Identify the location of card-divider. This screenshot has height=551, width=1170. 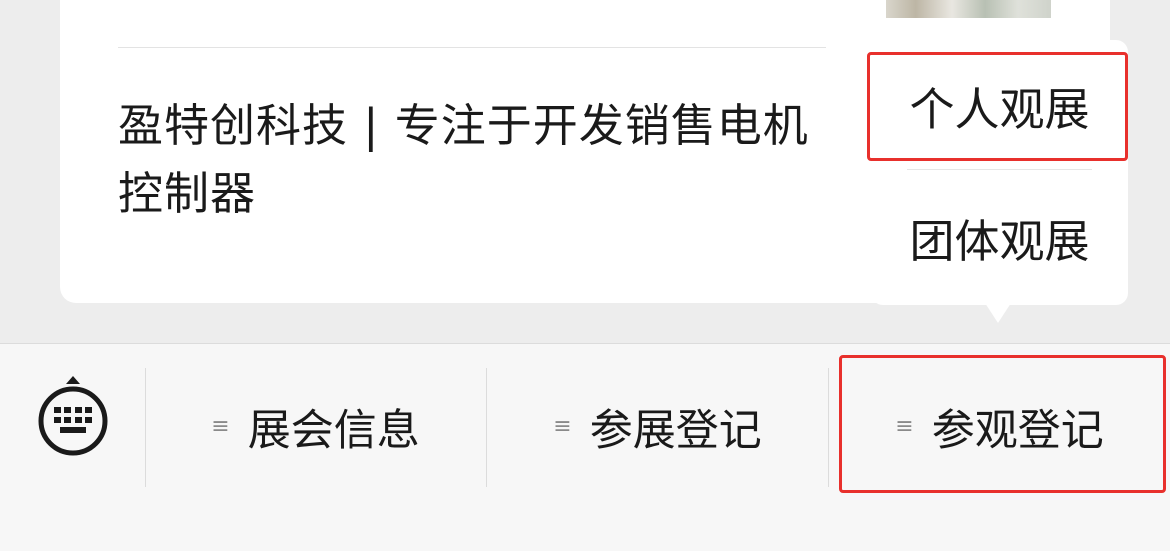
(472, 47).